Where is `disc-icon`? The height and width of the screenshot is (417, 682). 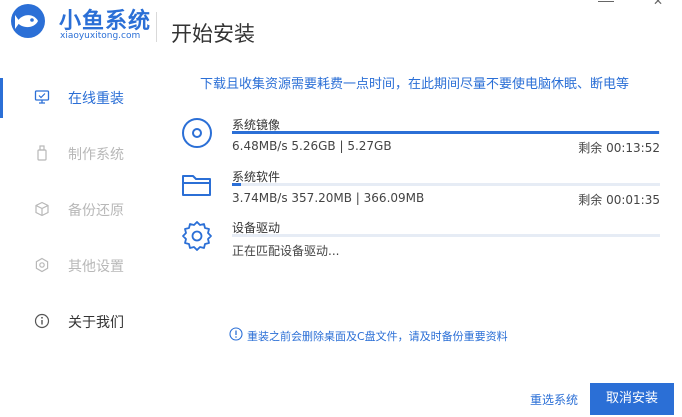 disc-icon is located at coordinates (197, 133).